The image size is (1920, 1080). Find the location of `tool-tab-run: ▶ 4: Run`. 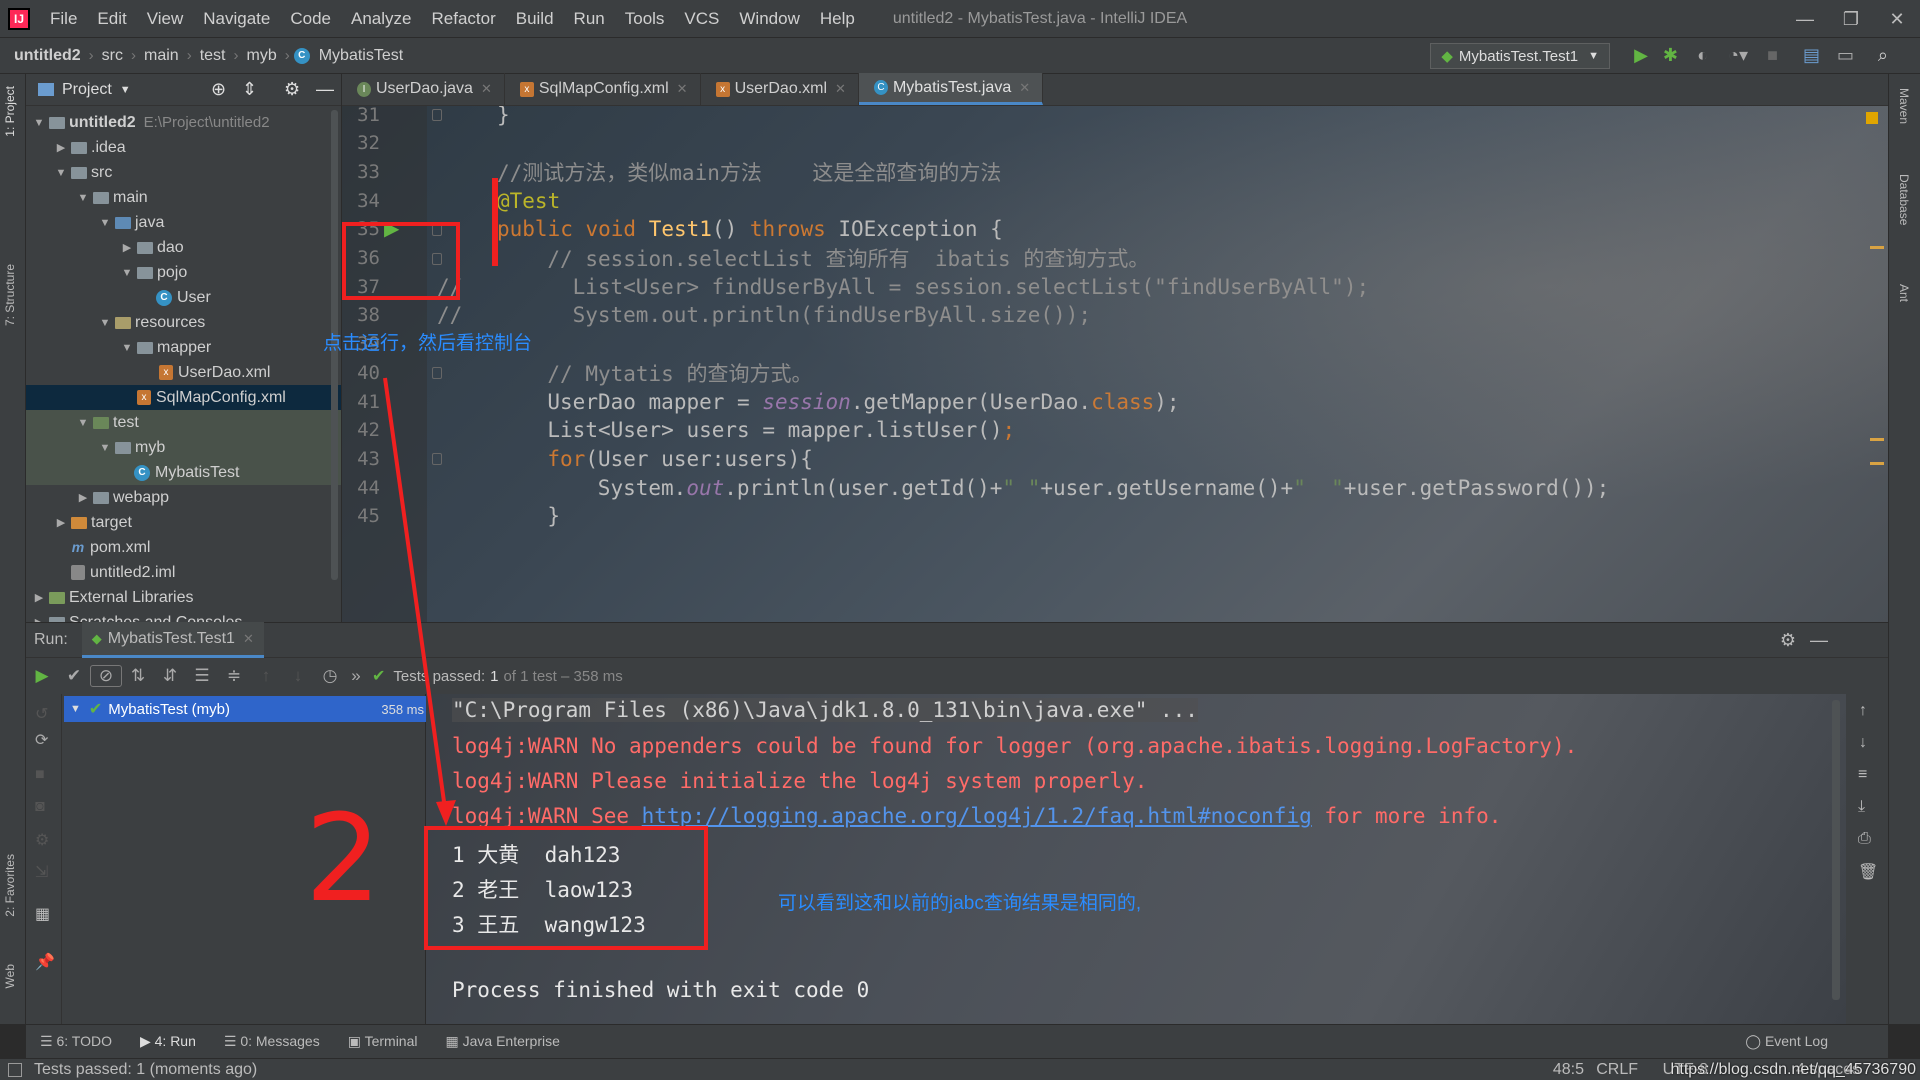

tool-tab-run: ▶ 4: Run is located at coordinates (168, 1041).